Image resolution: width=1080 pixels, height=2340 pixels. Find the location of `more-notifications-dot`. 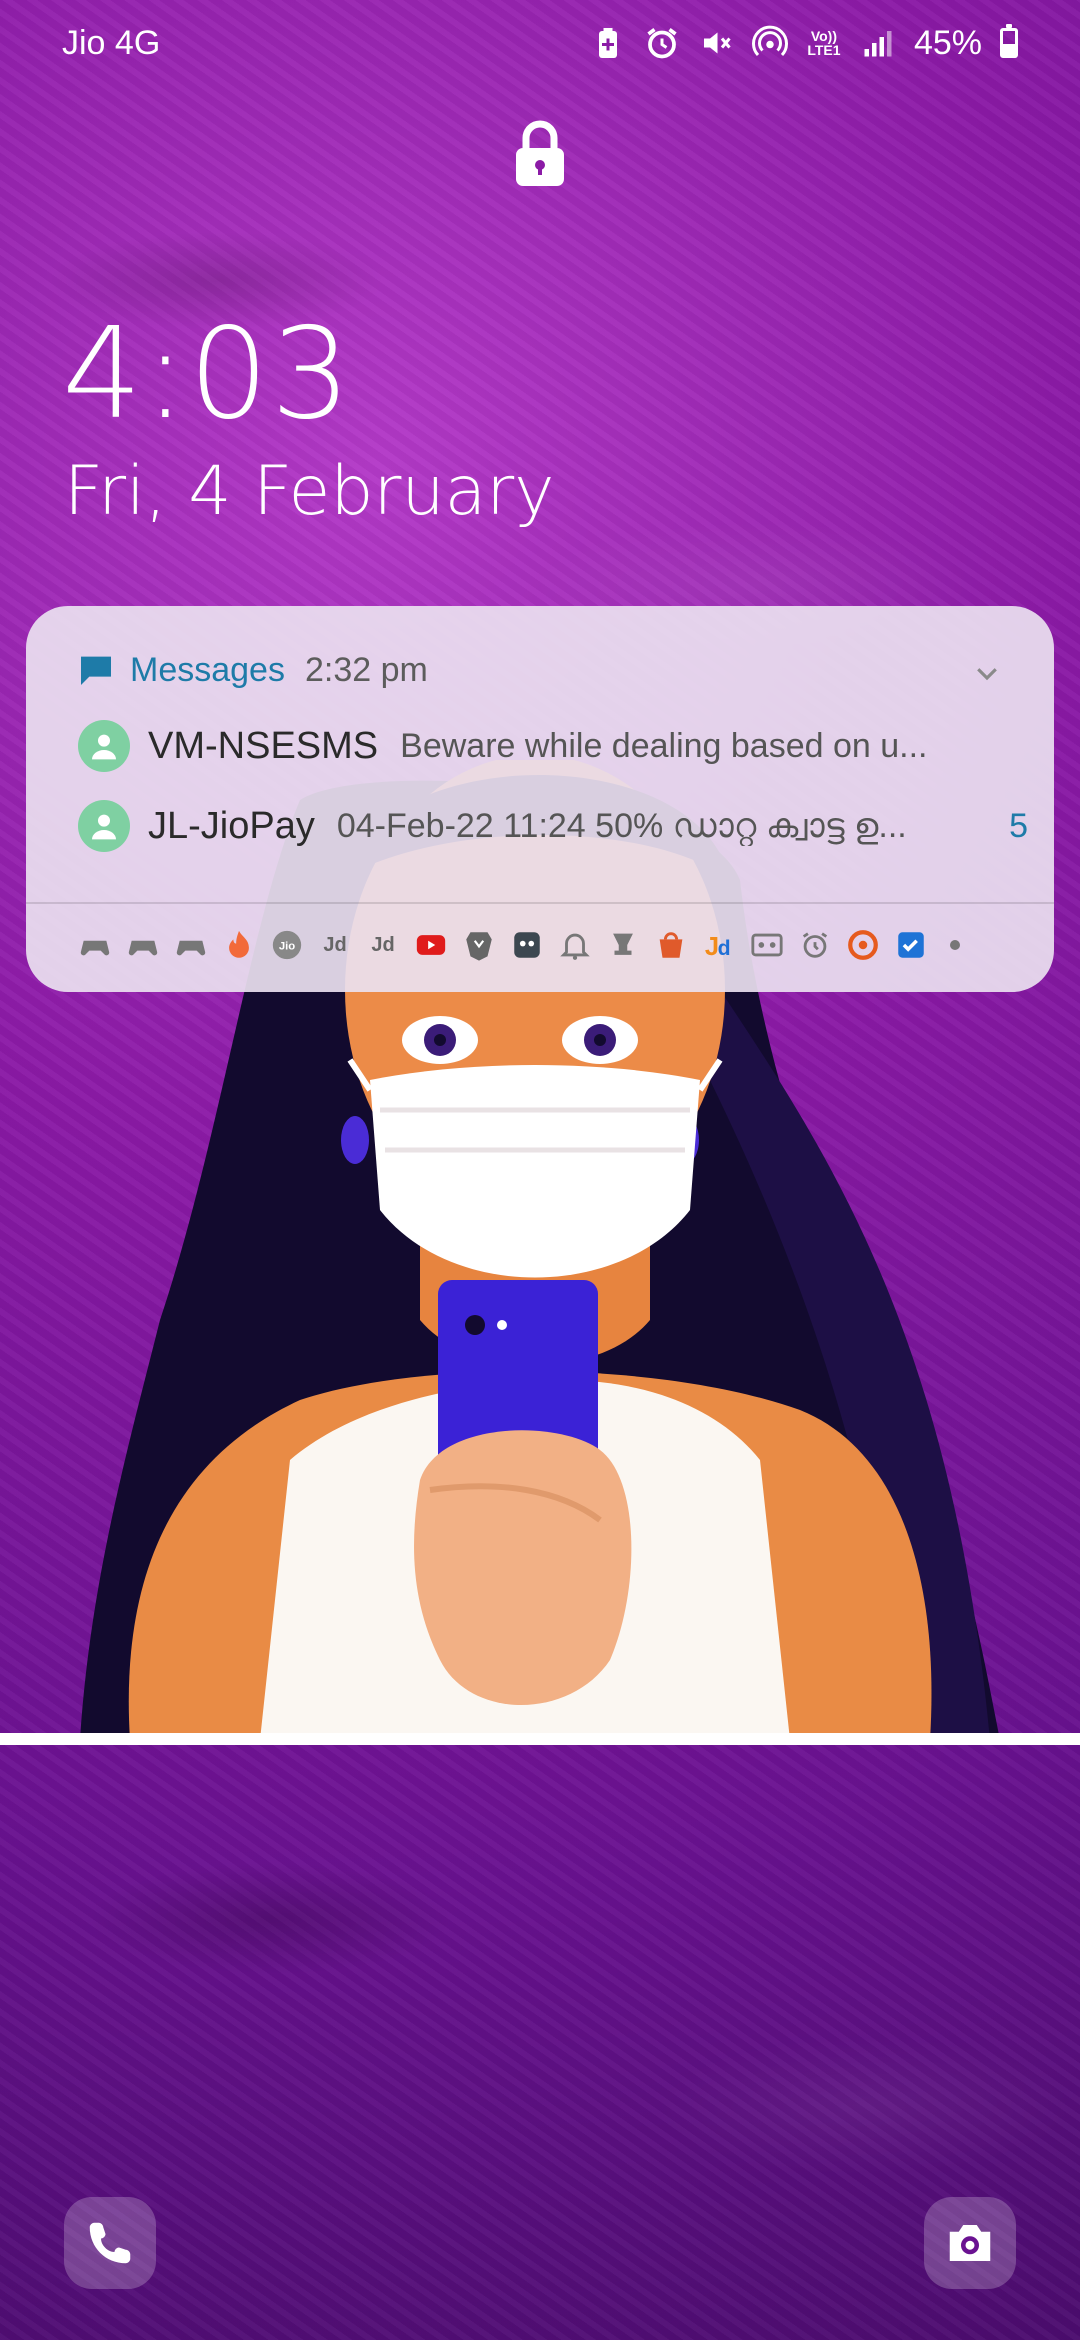

more-notifications-dot is located at coordinates (955, 945).